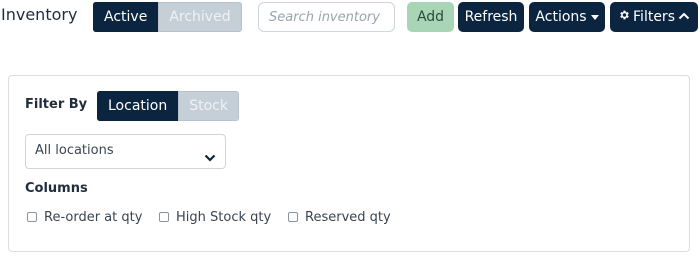  I want to click on tab-active: Active, so click(126, 17).